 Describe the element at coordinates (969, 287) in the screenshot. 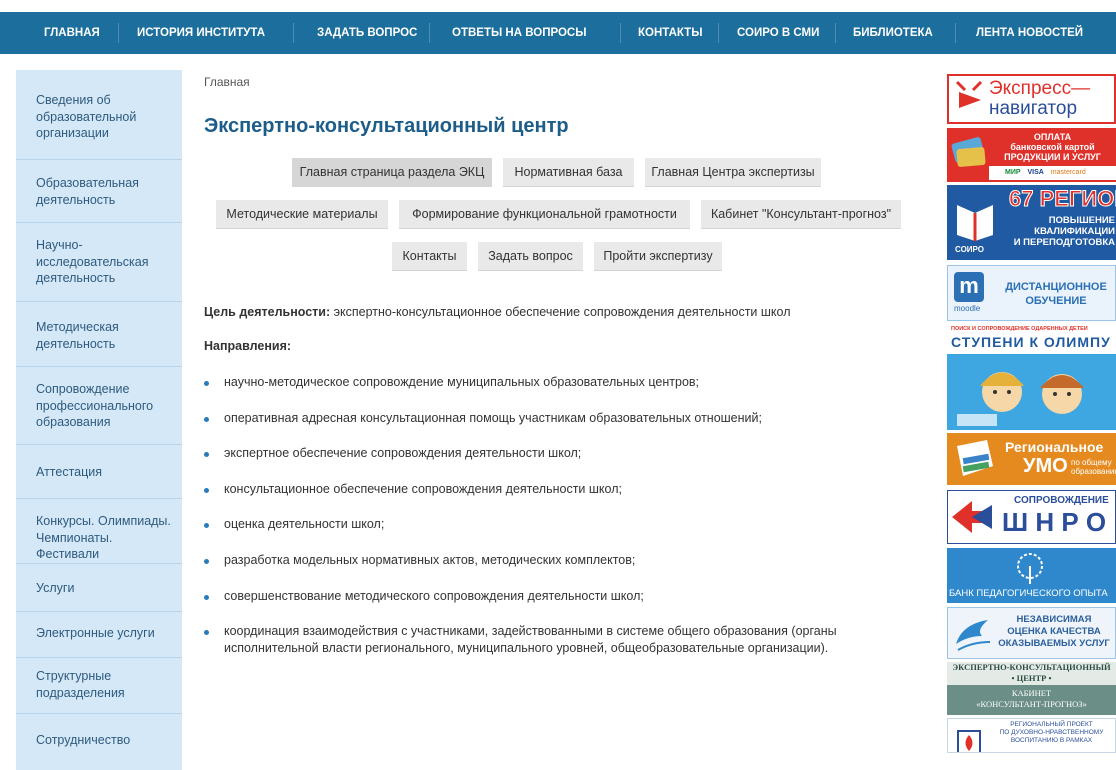

I see `moodle-icon: m` at that location.